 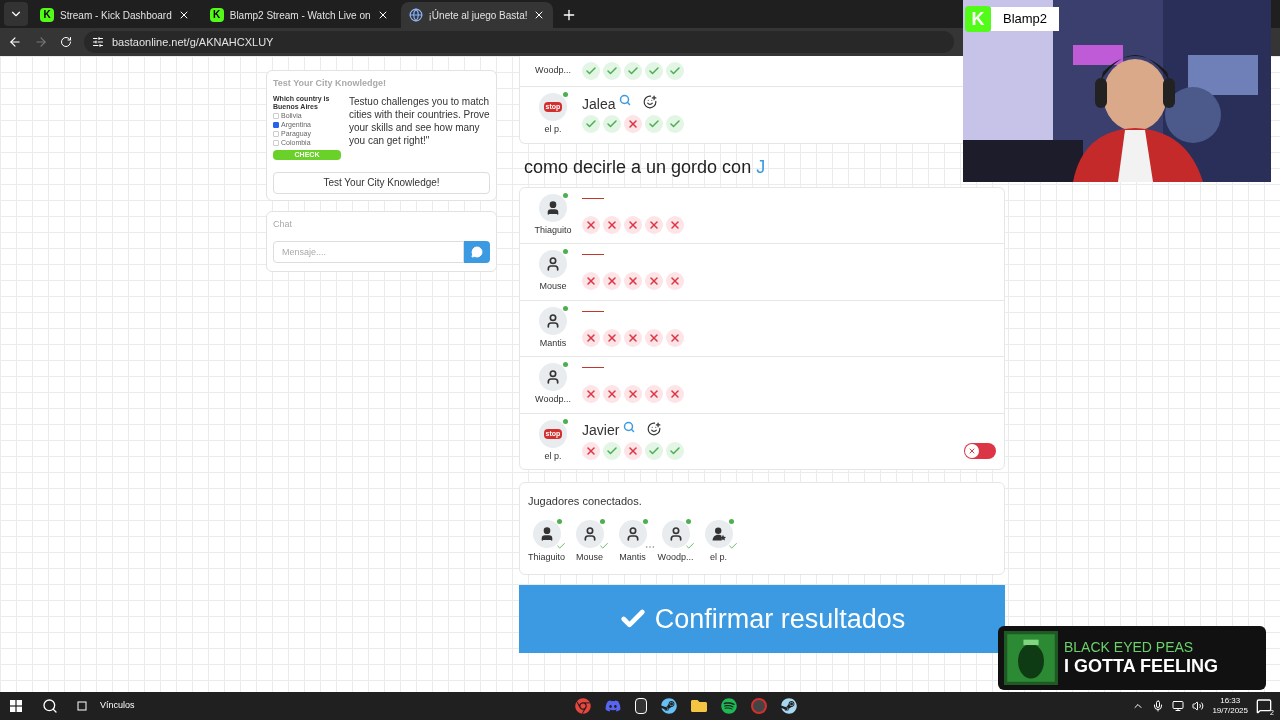 What do you see at coordinates (50, 706) in the screenshot?
I see `search-icon` at bounding box center [50, 706].